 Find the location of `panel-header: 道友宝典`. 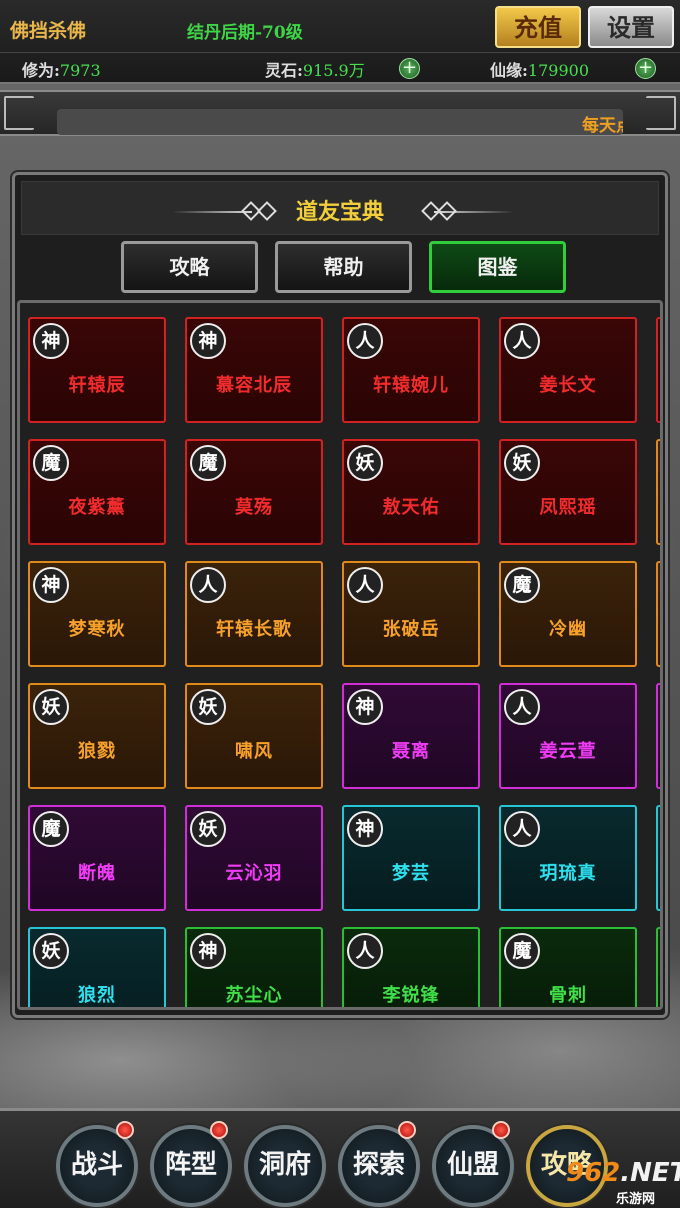

panel-header: 道友宝典 is located at coordinates (340, 208).